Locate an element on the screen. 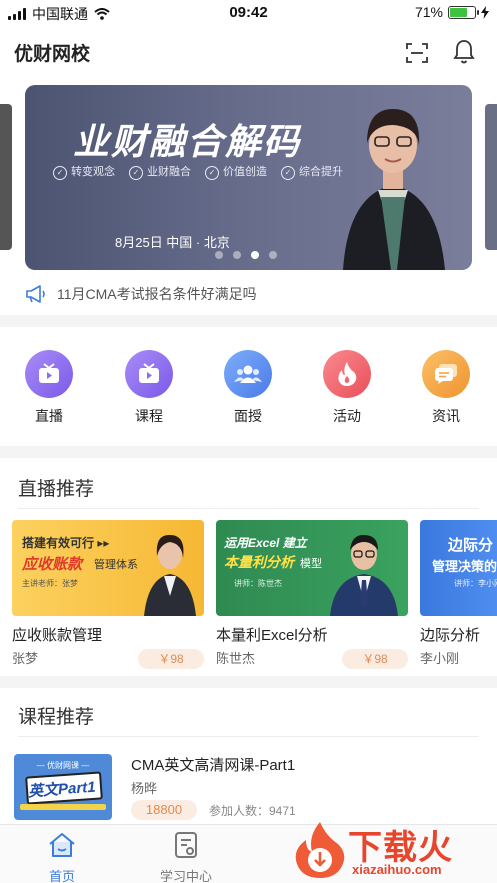 This screenshot has width=497, height=883. flame-logo-icon is located at coordinates (320, 850).